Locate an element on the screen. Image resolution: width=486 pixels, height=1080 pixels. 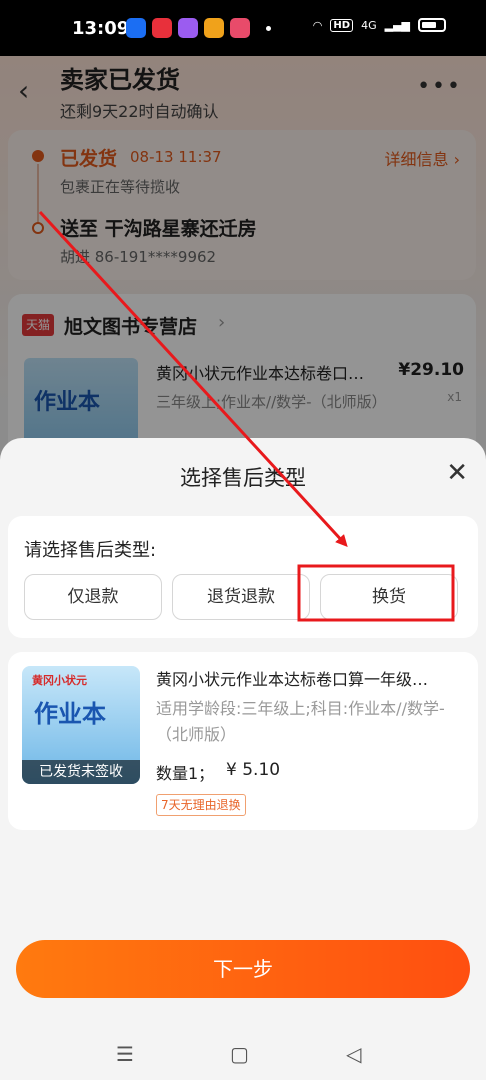
product-spec: 适用学龄段:三年级上;科目:作业本//数学-（北师版） is located at coordinates (300, 721).